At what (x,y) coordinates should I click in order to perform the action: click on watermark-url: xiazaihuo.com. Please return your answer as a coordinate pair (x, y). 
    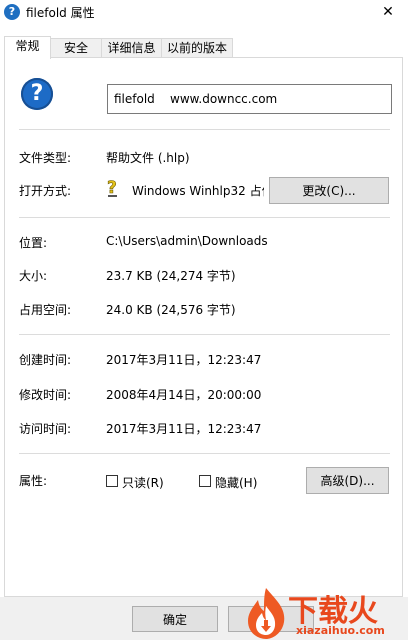
    Looking at the image, I should click on (340, 630).